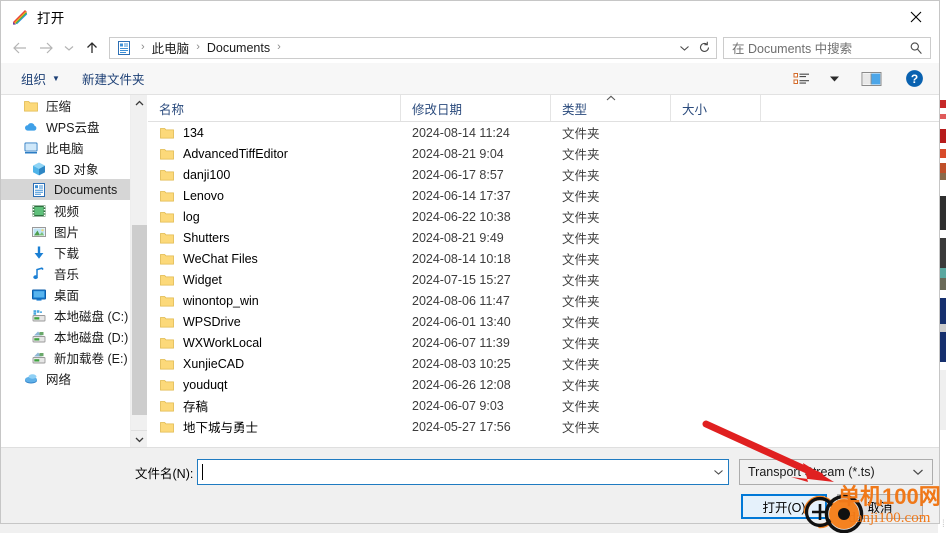 This screenshot has height=533, width=946. What do you see at coordinates (818, 79) in the screenshot?
I see `view-mode-group` at bounding box center [818, 79].